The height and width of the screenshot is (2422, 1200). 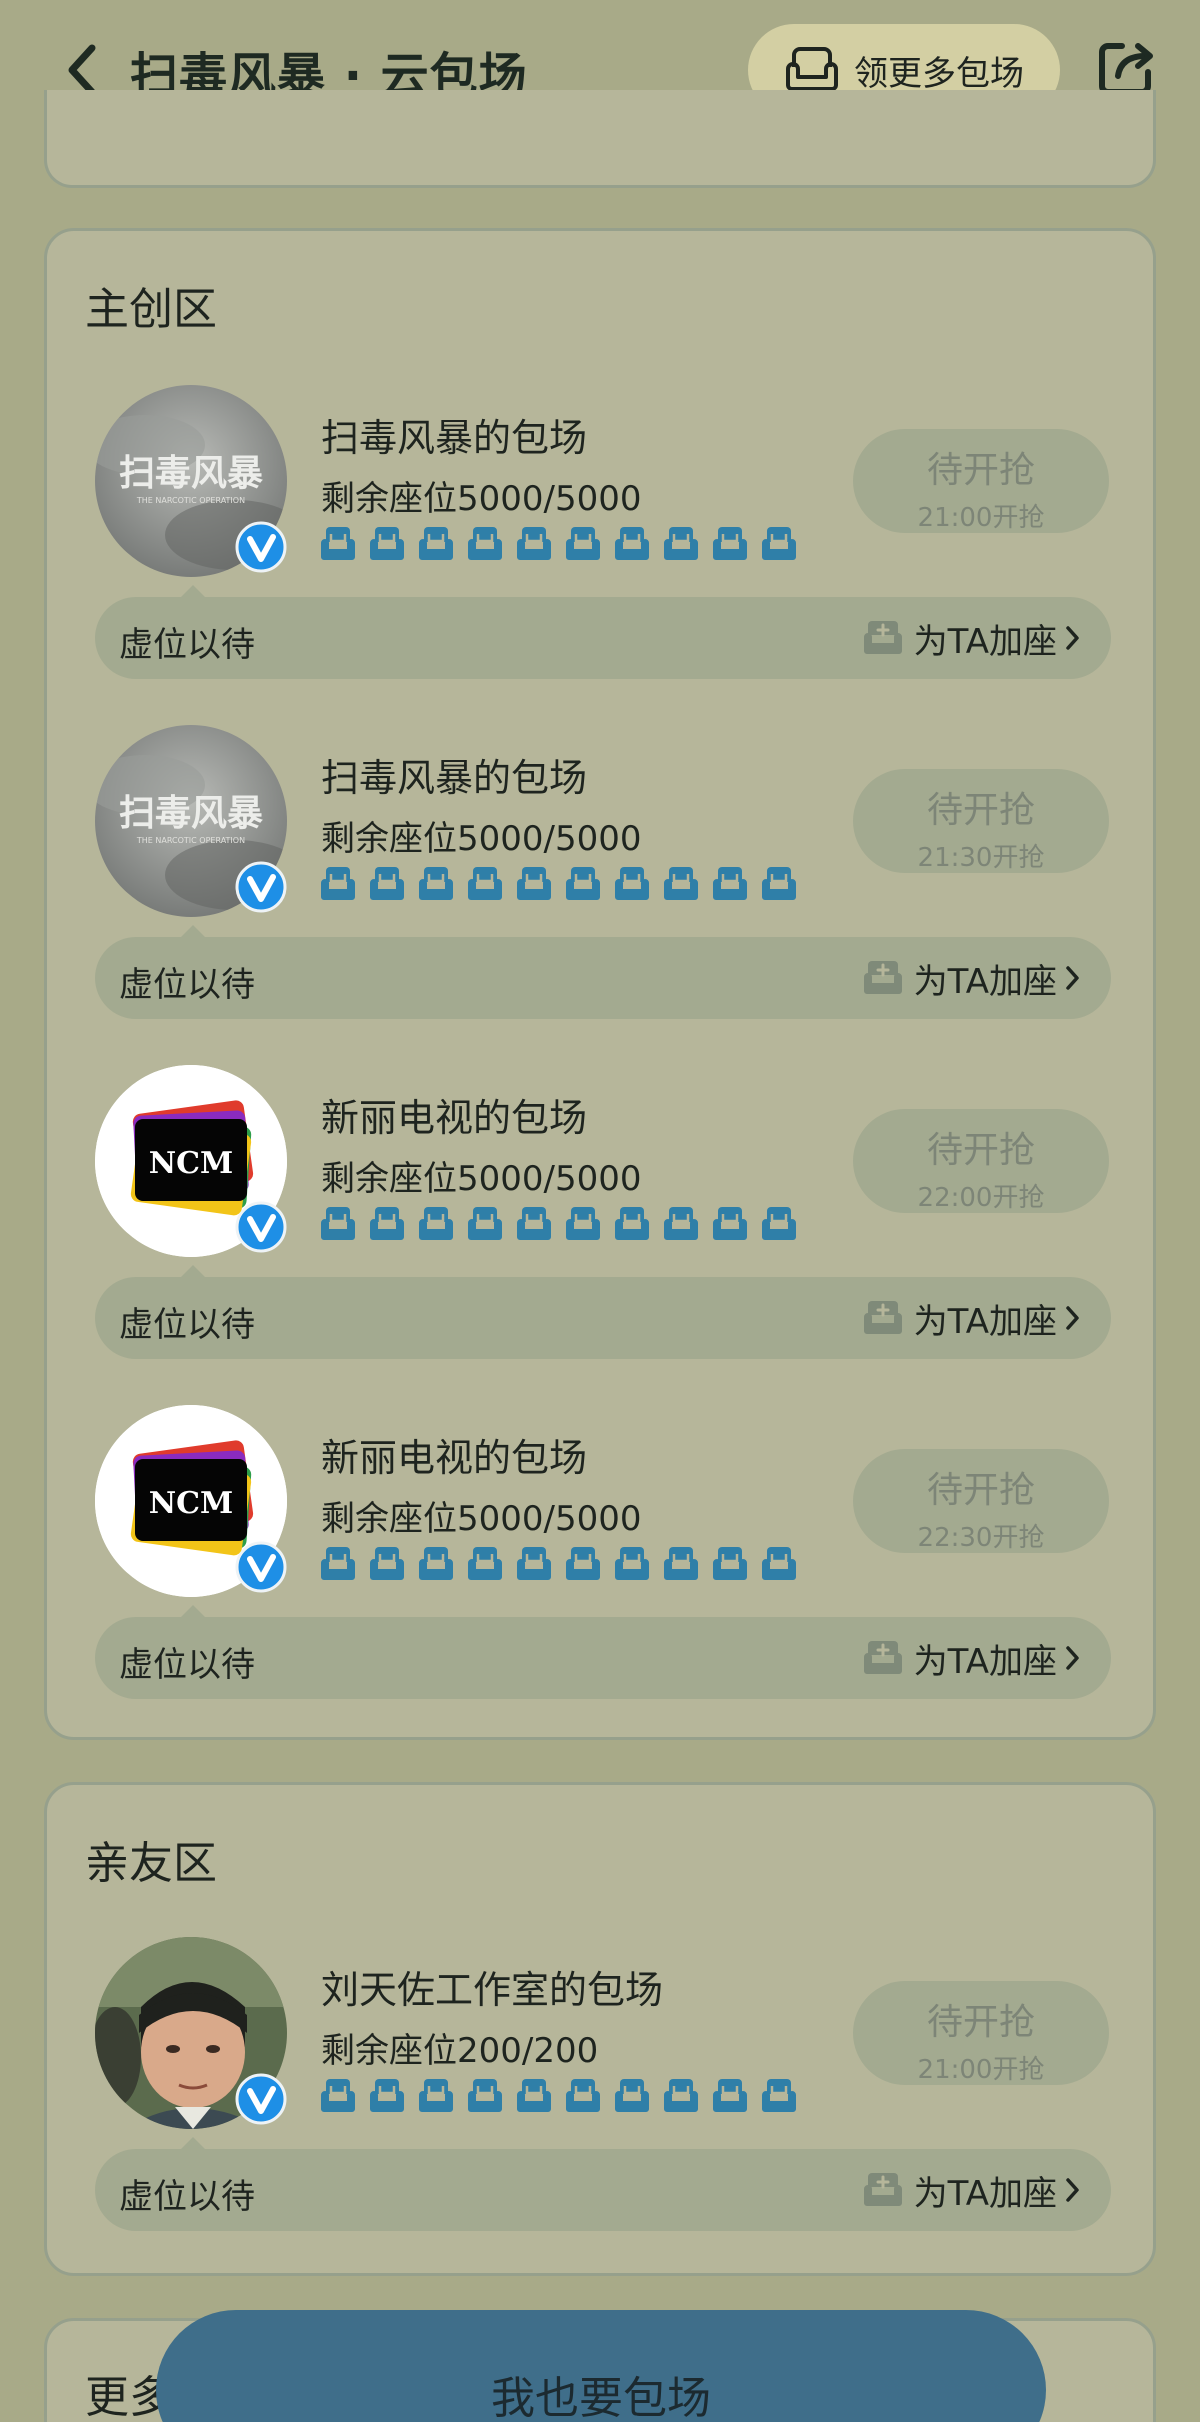 I want to click on avatar-title: 扫毒风暴, so click(x=191, y=813).